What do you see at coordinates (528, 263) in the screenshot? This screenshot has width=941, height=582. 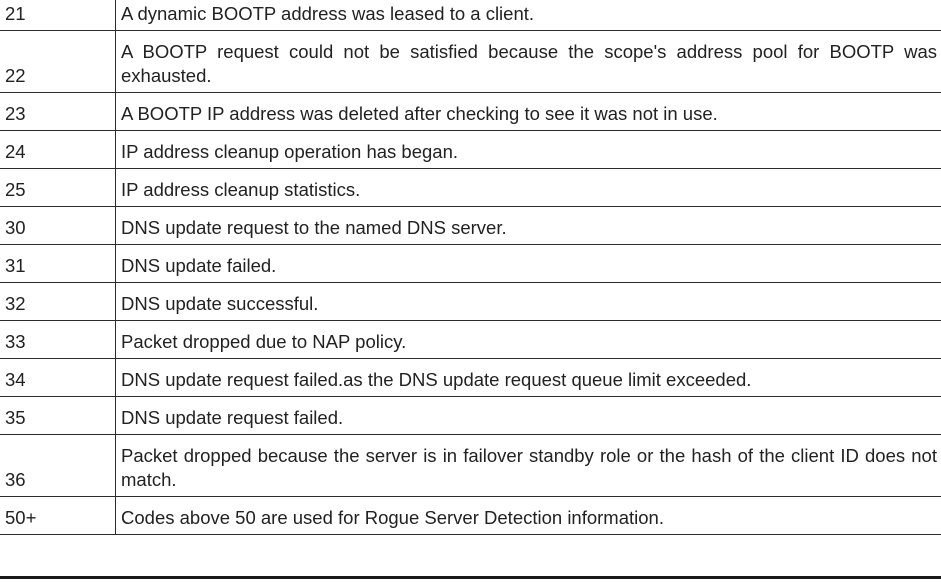 I see `event-description-cell: DNS update failed.` at bounding box center [528, 263].